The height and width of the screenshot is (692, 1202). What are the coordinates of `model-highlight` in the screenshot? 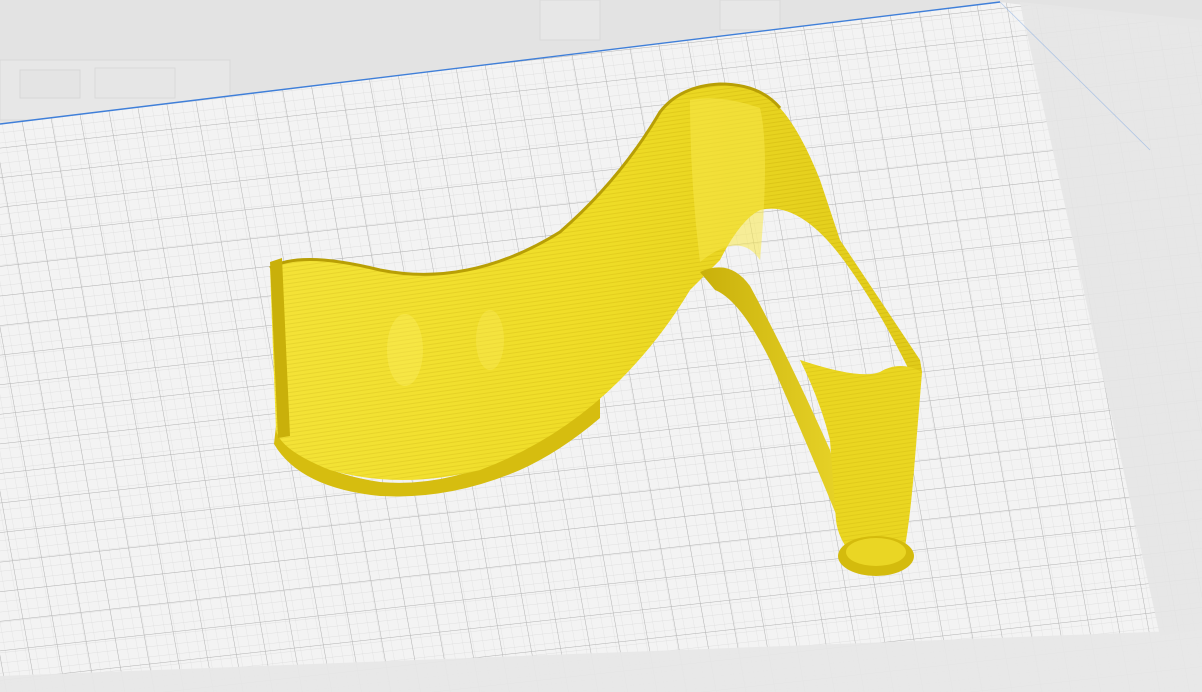 It's located at (727, 180).